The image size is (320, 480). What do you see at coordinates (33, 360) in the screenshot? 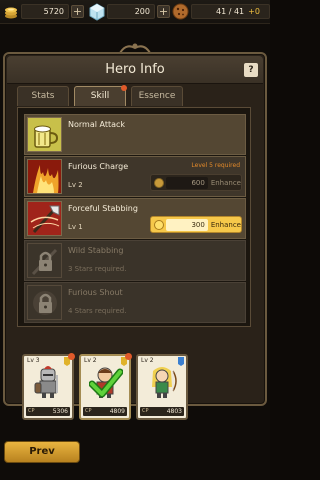
I see `hero-level: Lv 3` at bounding box center [33, 360].